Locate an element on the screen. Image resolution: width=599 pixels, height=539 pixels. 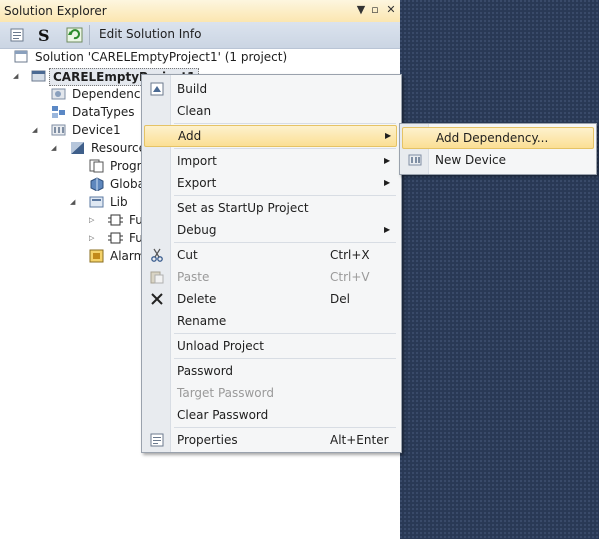
maximize-icon: ▫ is located at coordinates (375, 10).